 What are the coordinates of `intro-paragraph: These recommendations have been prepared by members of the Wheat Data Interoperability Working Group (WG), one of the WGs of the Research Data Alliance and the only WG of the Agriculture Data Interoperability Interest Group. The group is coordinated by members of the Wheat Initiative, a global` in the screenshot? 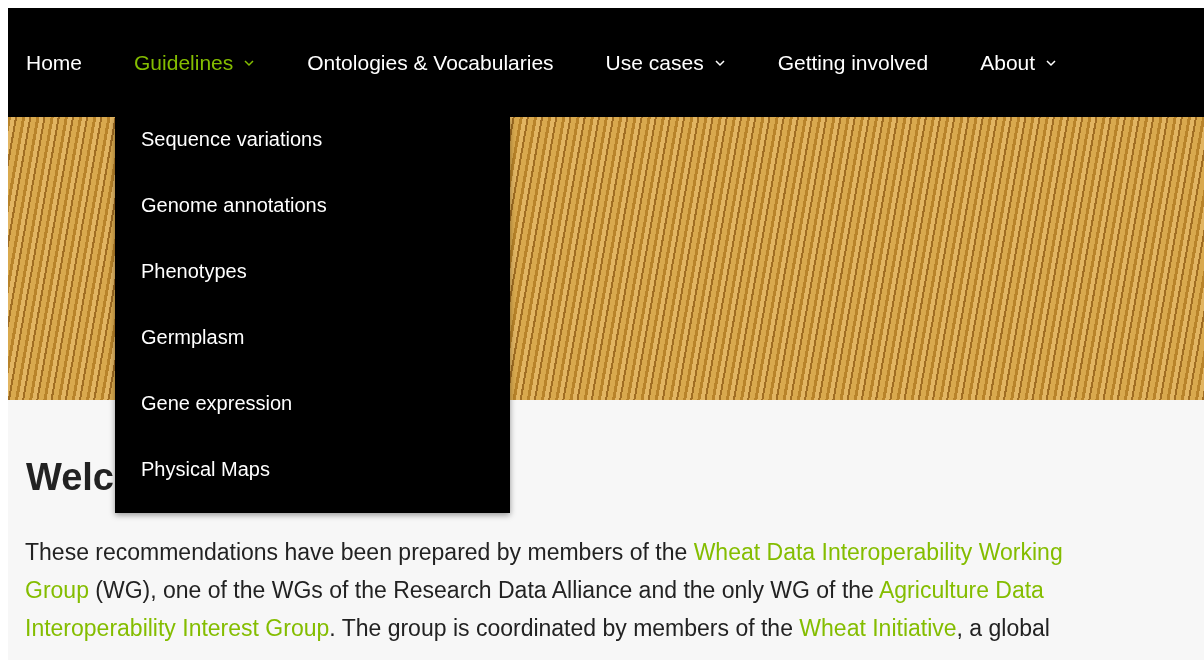 It's located at (544, 590).